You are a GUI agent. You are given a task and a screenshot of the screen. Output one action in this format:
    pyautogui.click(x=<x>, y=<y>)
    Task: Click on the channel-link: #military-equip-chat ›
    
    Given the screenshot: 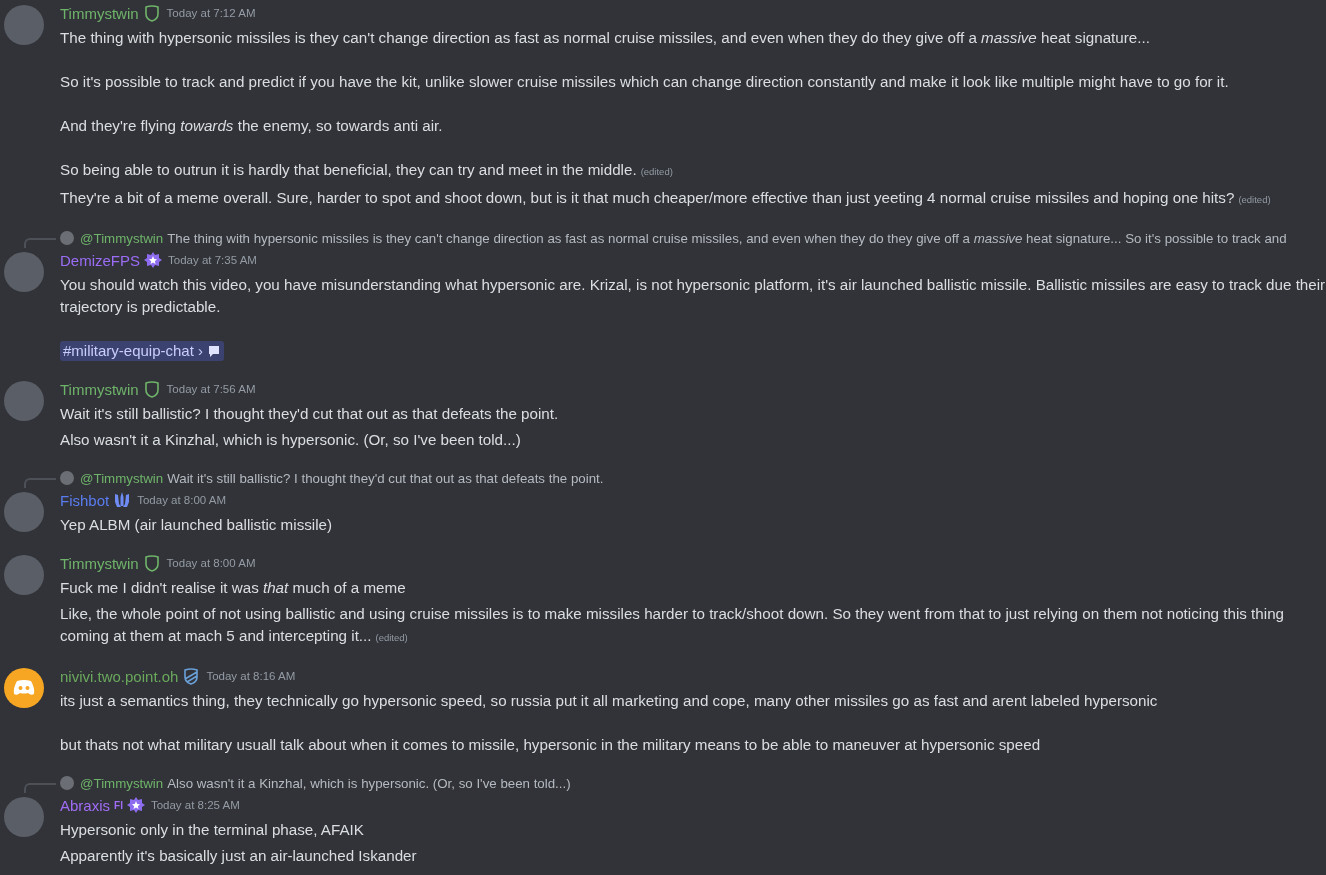 What is the action you would take?
    pyautogui.click(x=142, y=351)
    